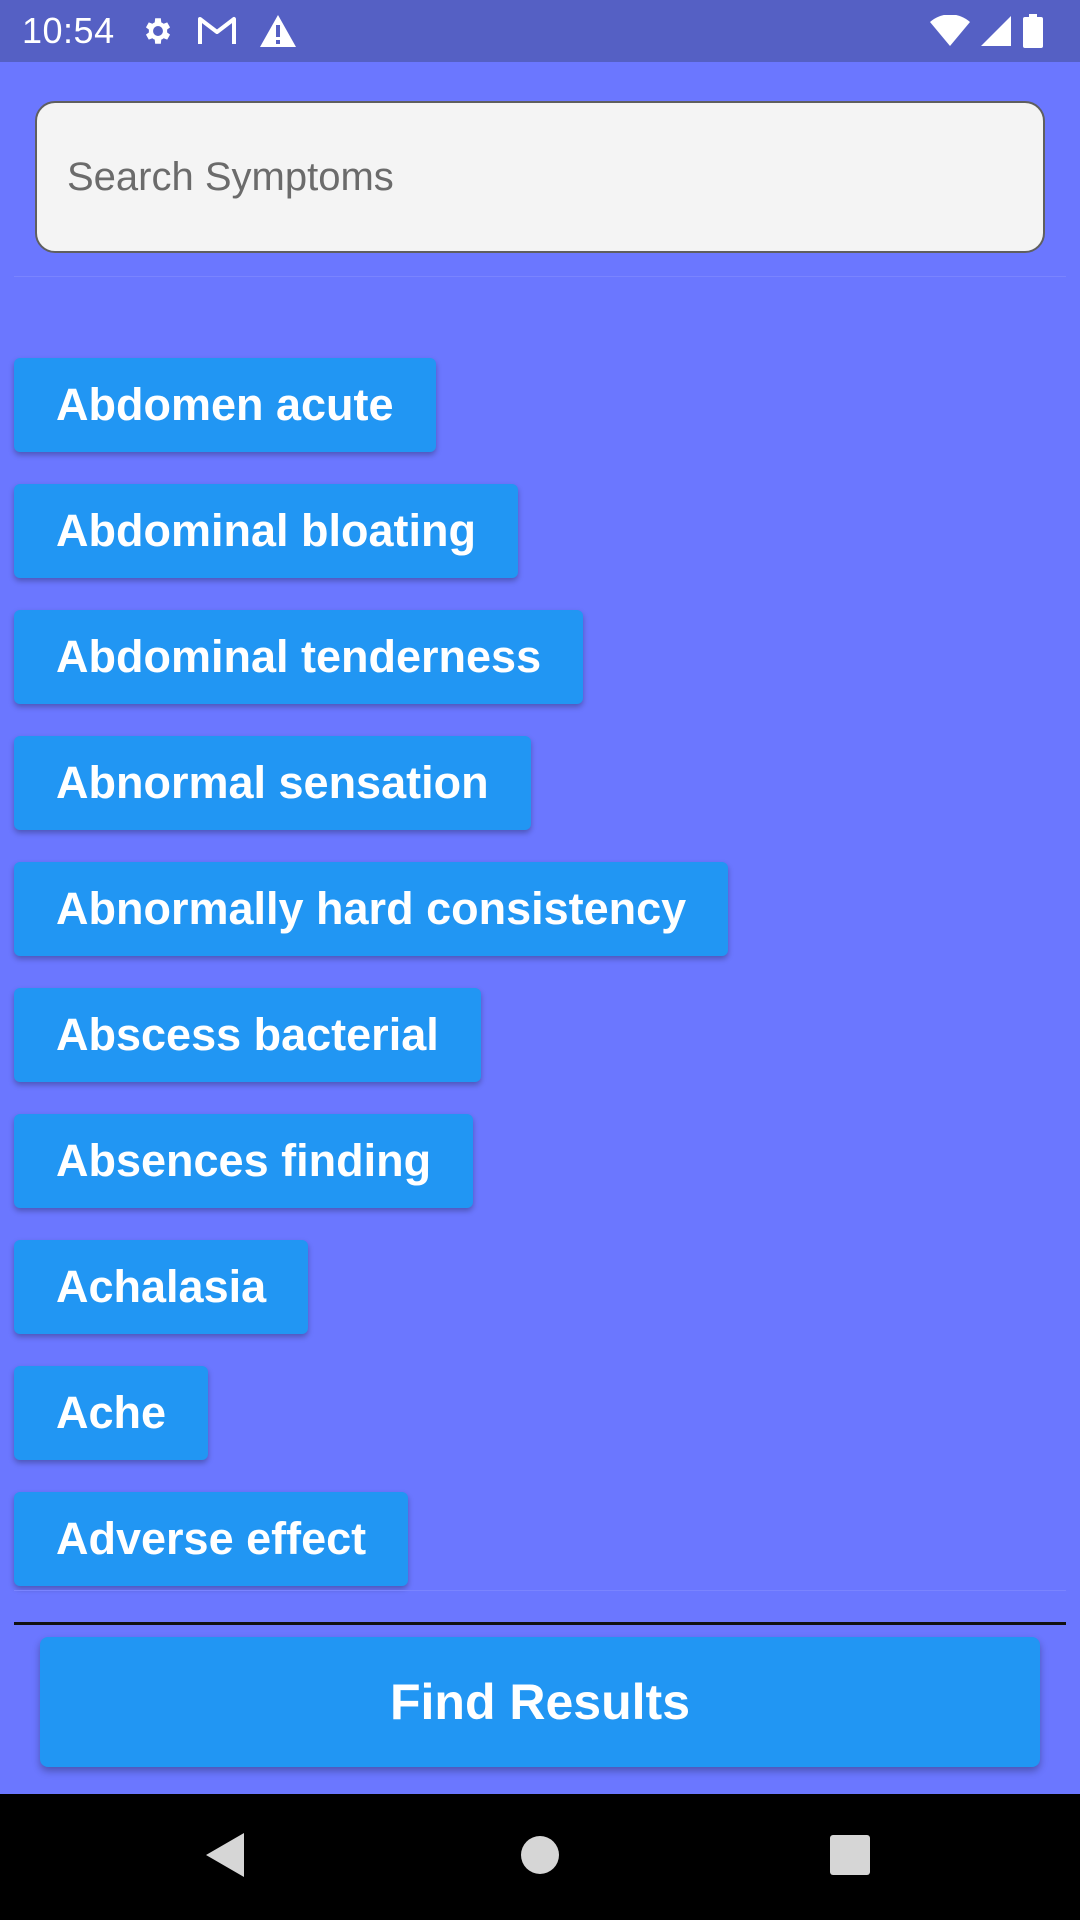 This screenshot has width=1080, height=1920. I want to click on status-time: 10:54, so click(68, 30).